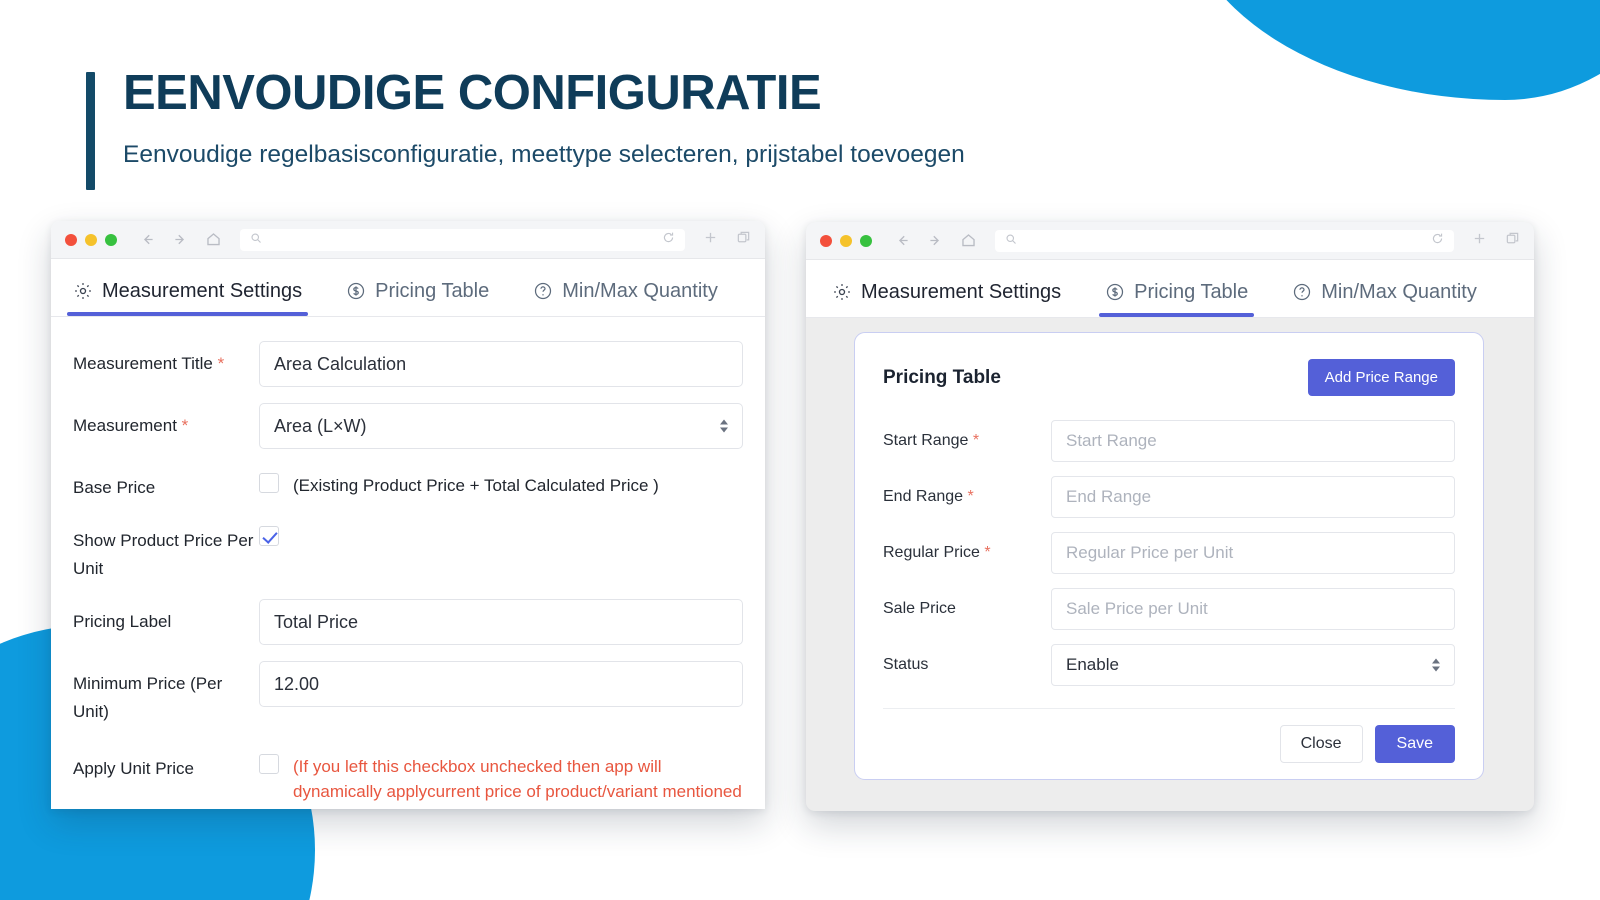  I want to click on label-text: Regular Price, so click(931, 552).